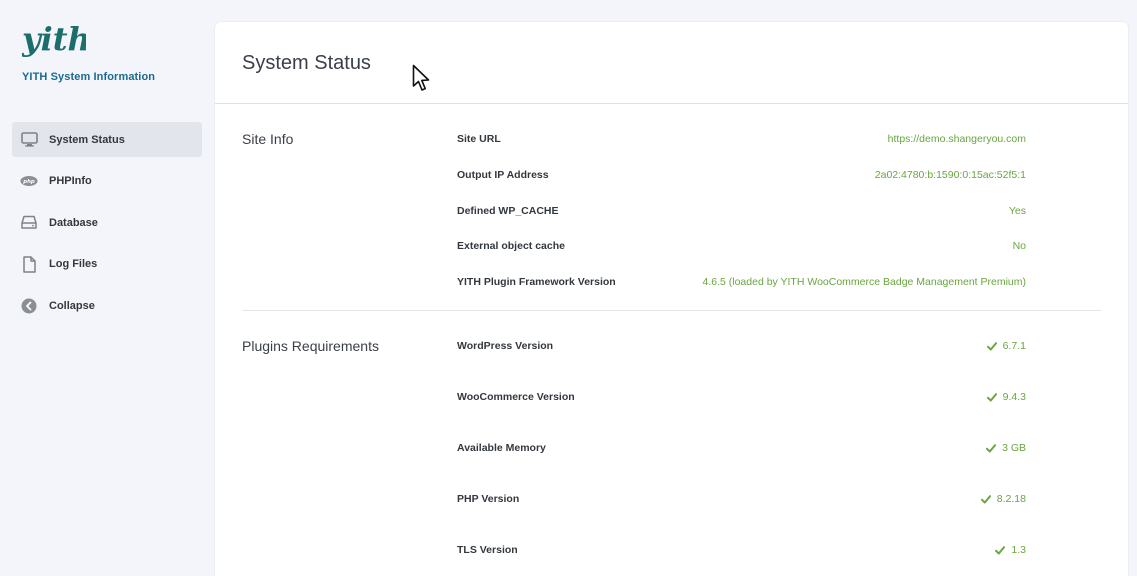 The width and height of the screenshot is (1137, 576). I want to click on file-icon, so click(29, 264).